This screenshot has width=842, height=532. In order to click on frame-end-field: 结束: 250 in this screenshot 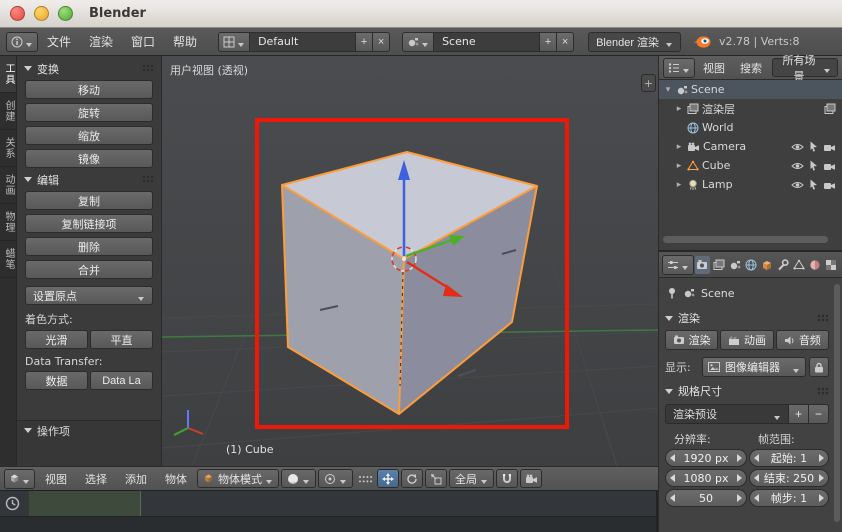, I will do `click(789, 478)`.